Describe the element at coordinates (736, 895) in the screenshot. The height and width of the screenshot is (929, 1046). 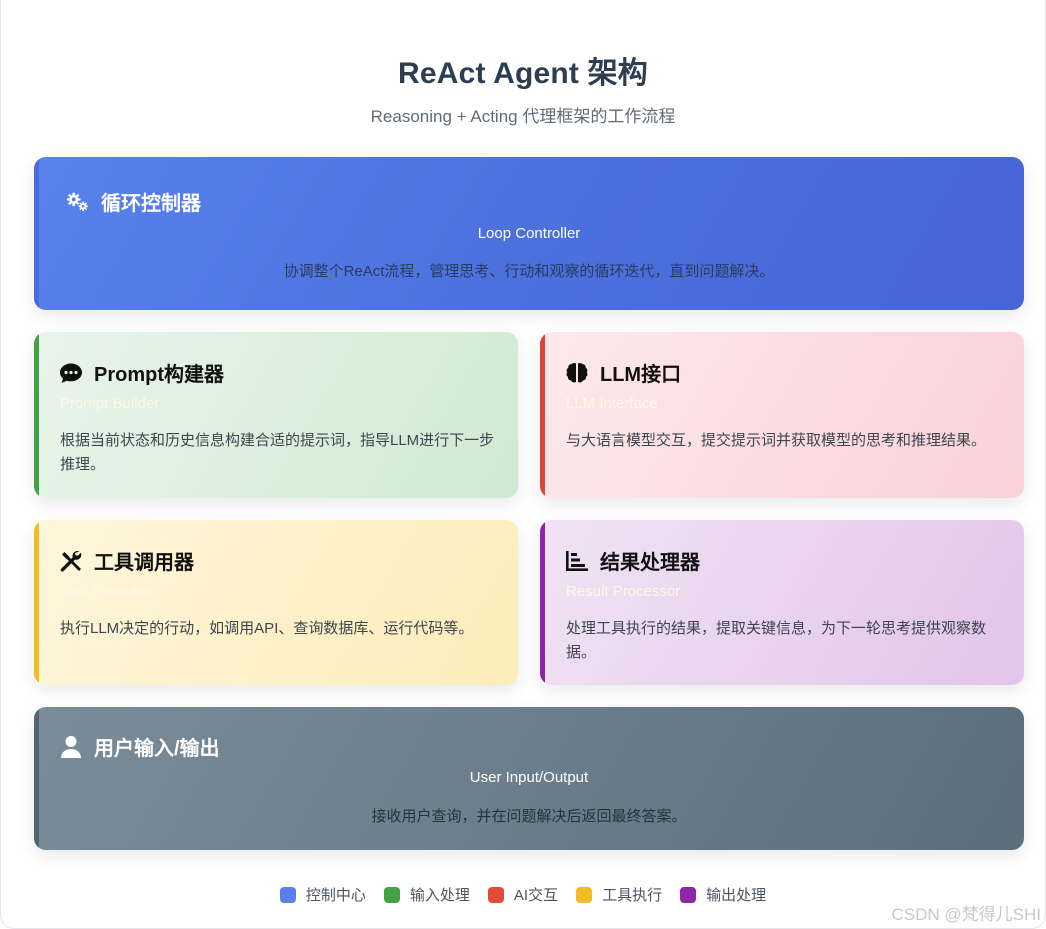
I see `legend-label: 输出处理` at that location.